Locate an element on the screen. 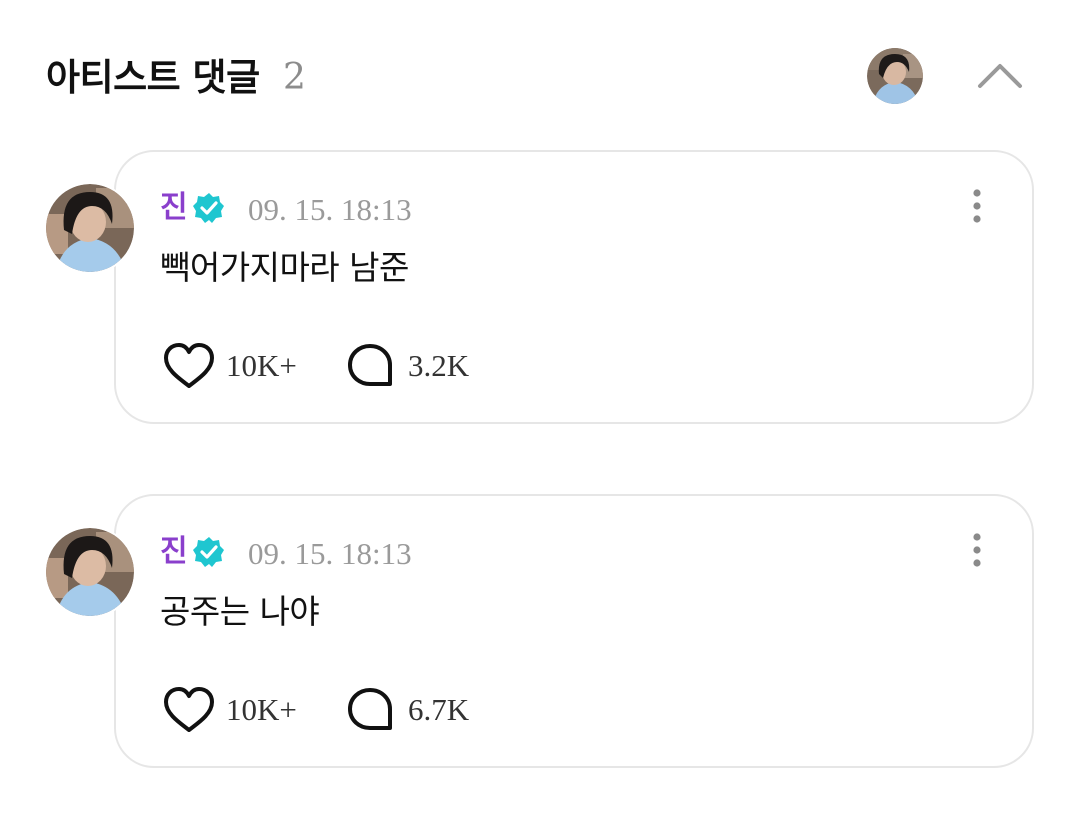 The width and height of the screenshot is (1080, 824). section-title: 아티스트 댓글 is located at coordinates (153, 77).